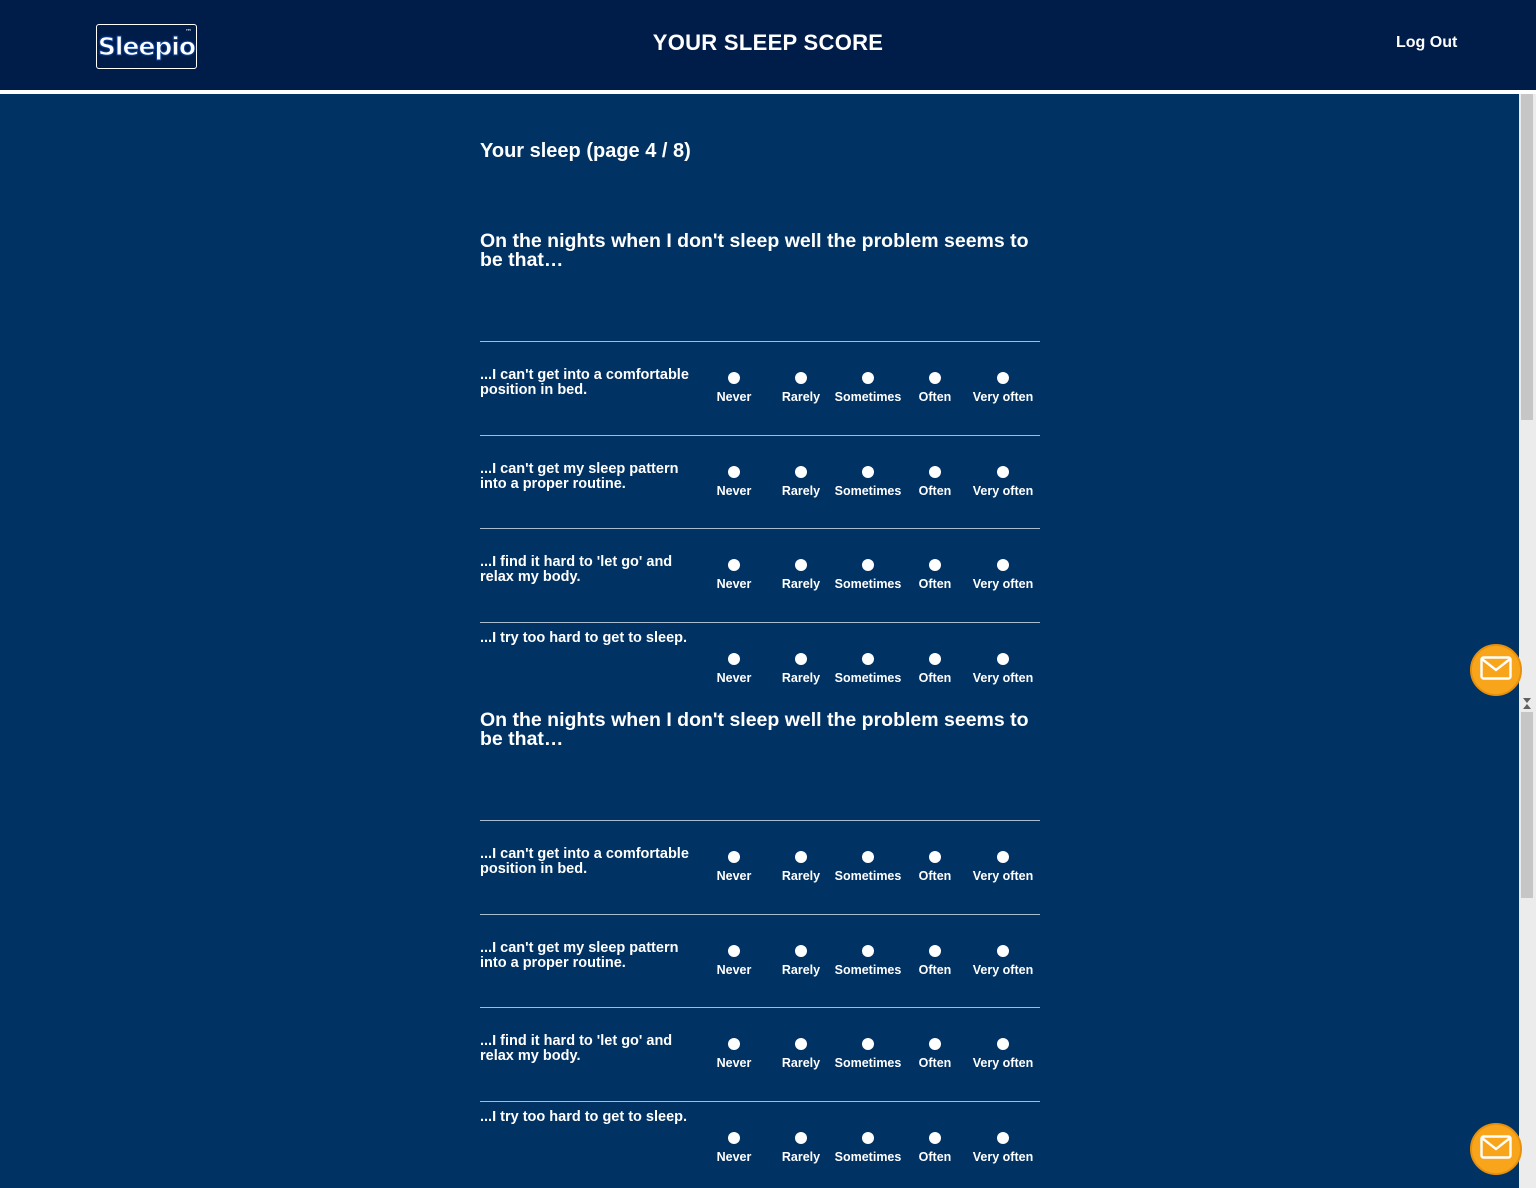 Image resolution: width=1536 pixels, height=1188 pixels. I want to click on logout-link: Log Out, so click(1426, 43).